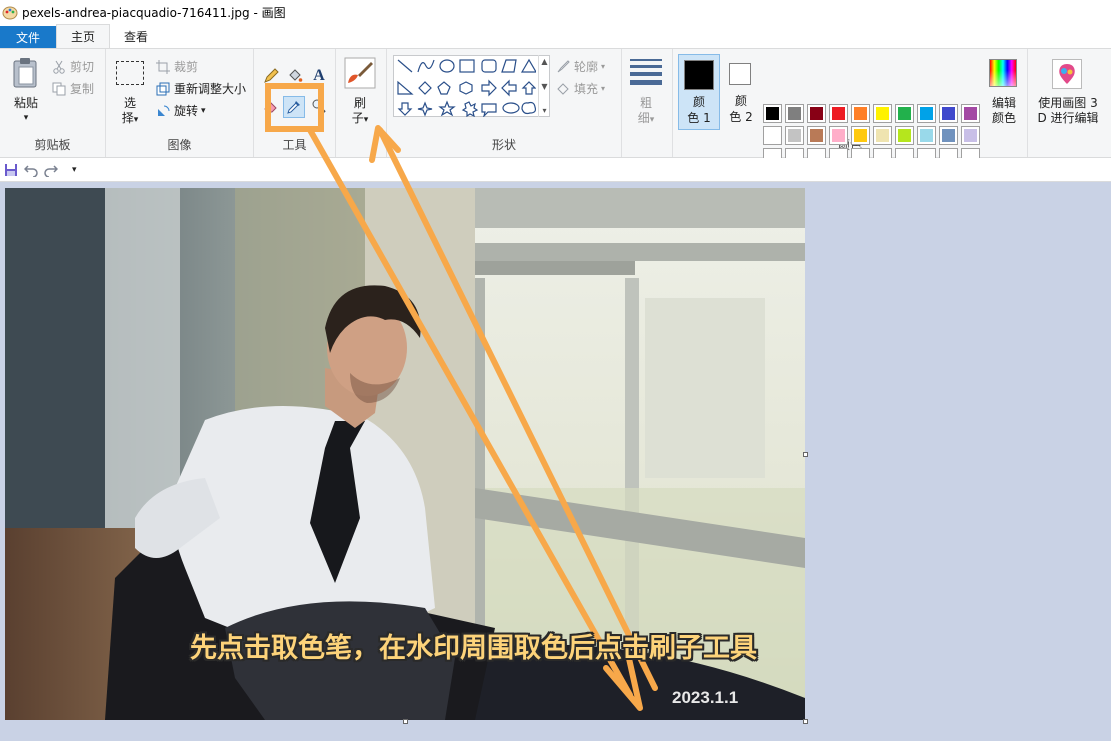  Describe the element at coordinates (699, 75) in the screenshot. I see `color1-swatch` at that location.